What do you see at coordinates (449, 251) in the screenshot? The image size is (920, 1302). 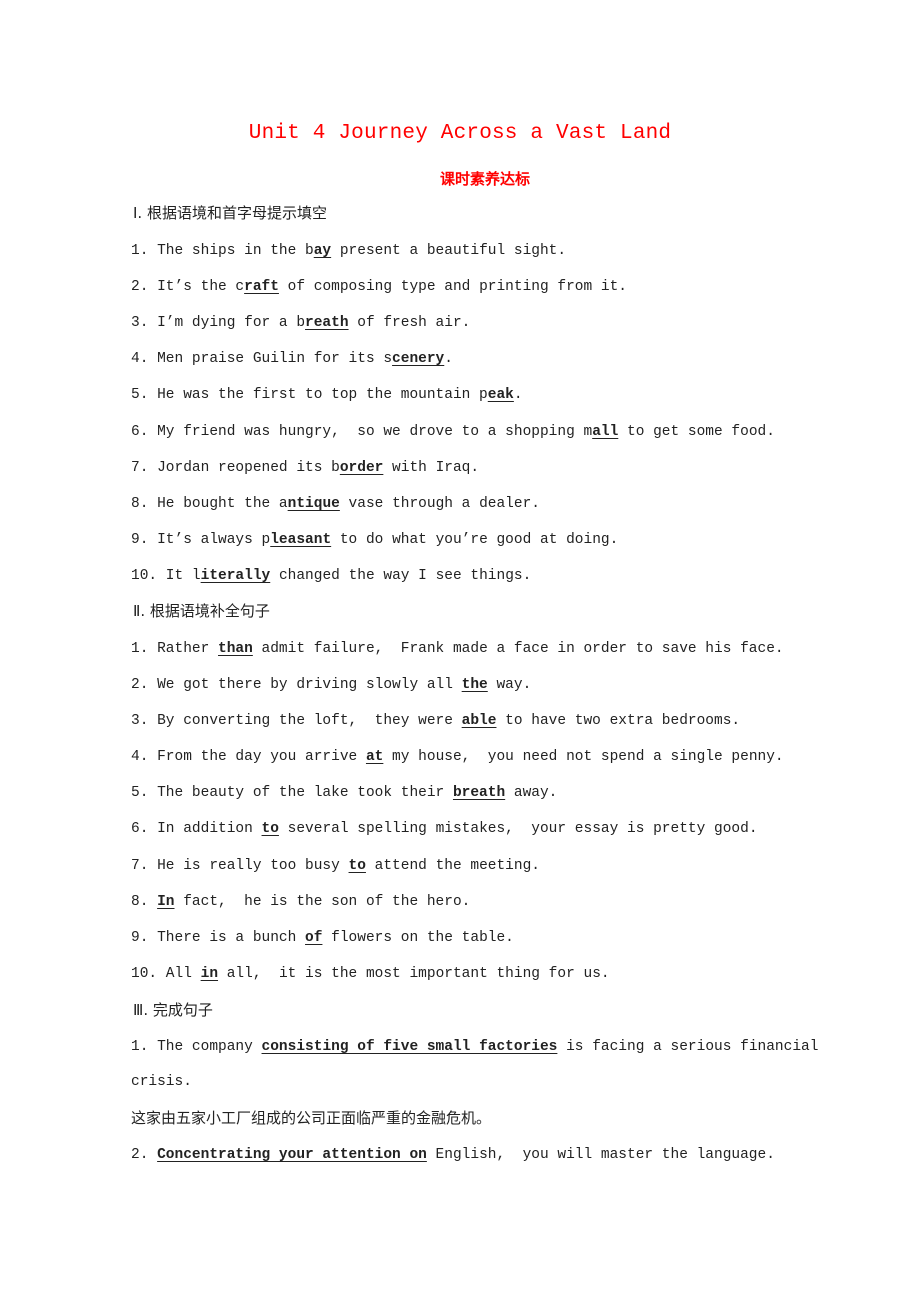 I see `item-text: present a beautiful sight.` at bounding box center [449, 251].